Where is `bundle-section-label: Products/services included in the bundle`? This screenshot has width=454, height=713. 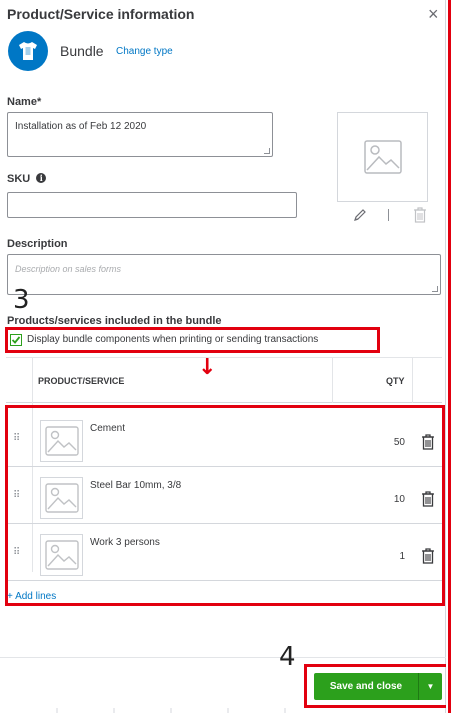 bundle-section-label: Products/services included in the bundle is located at coordinates (114, 321).